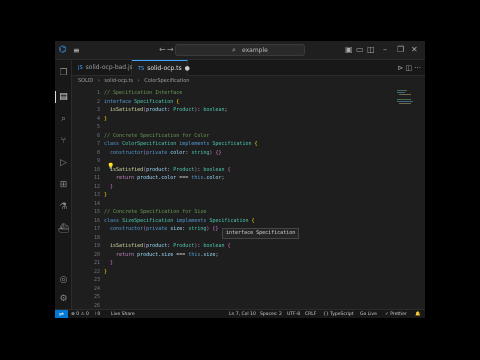  I want to click on breadcrumb-item: solid-ocp.ts, so click(118, 81).